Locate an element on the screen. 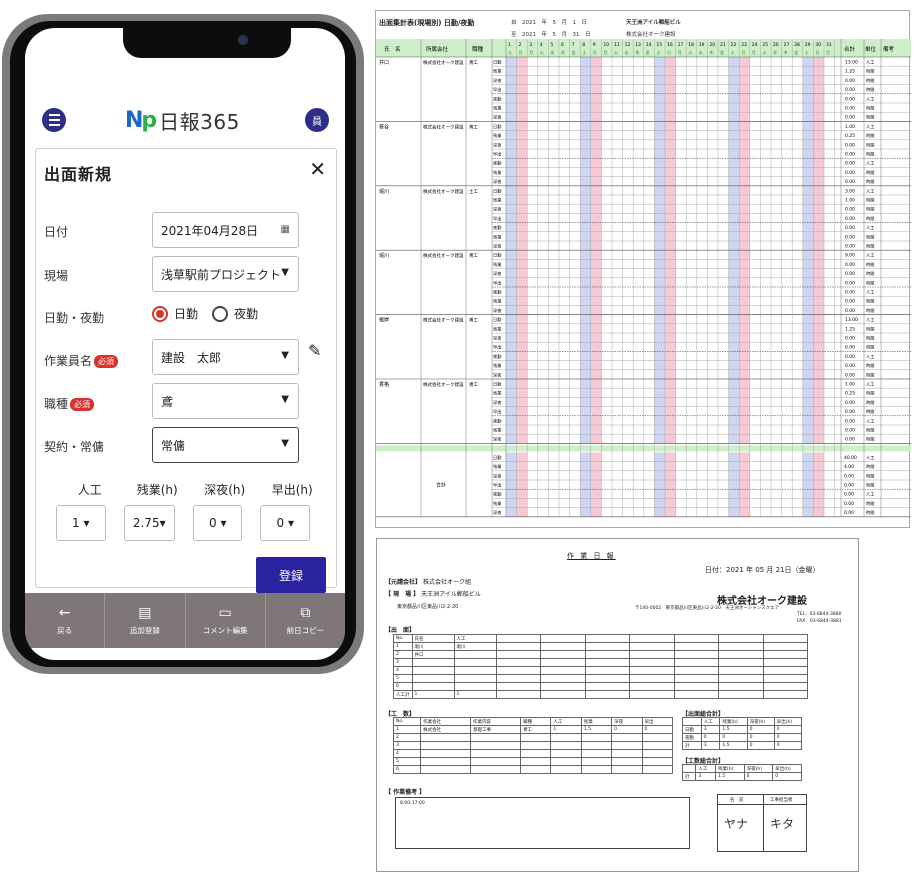 Image resolution: width=919 pixels, height=875 pixels. day-number: 27 is located at coordinates (787, 45).